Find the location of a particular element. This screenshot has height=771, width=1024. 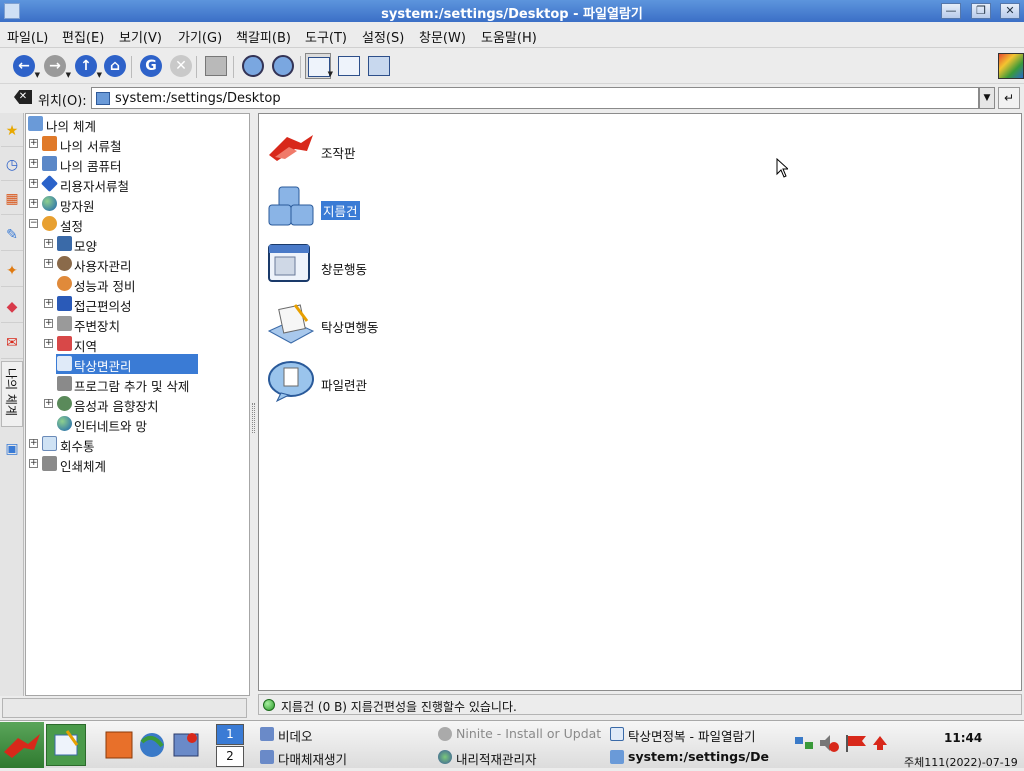

detail-view-button is located at coordinates (349, 66).